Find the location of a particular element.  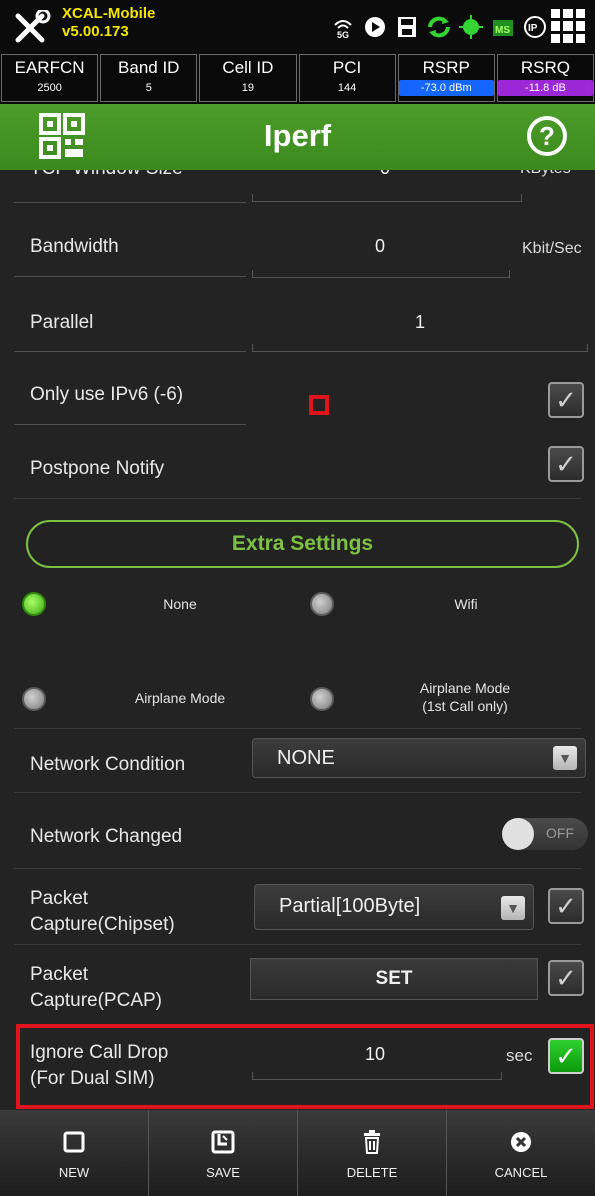

radio-airplane-label: Airplane Mode is located at coordinates (180, 698).